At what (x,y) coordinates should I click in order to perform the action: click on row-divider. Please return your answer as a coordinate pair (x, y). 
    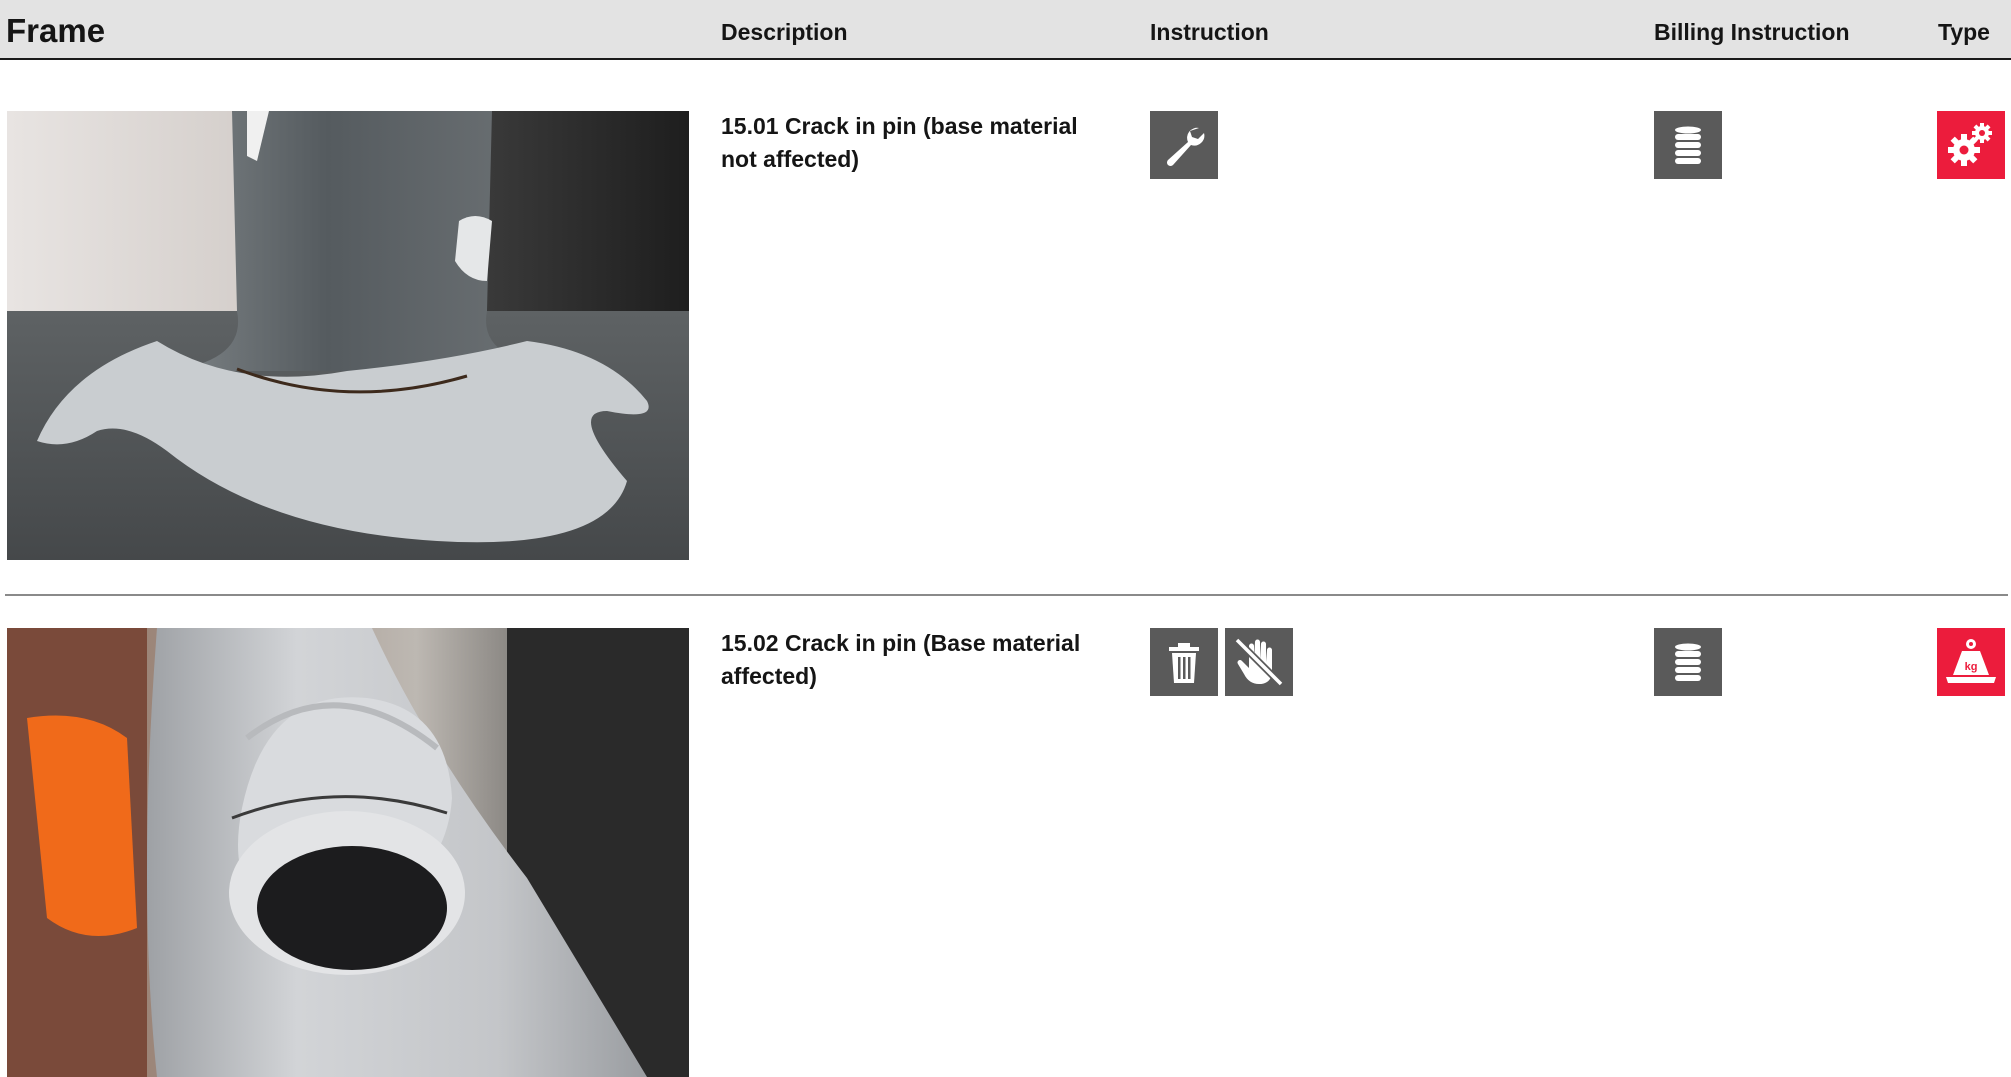
    Looking at the image, I should click on (1006, 595).